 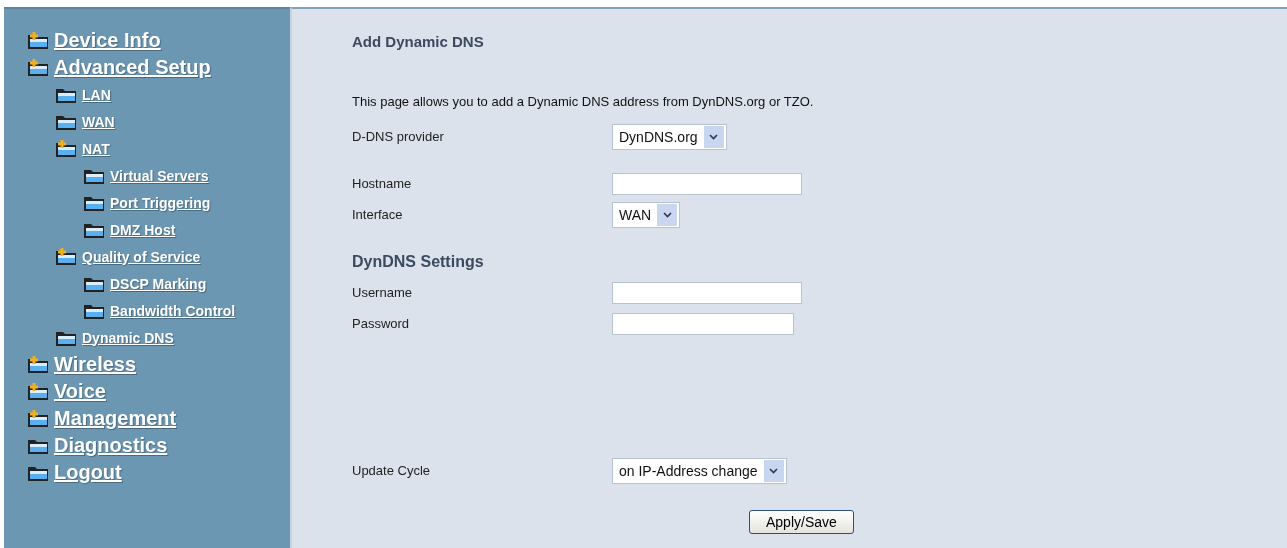 What do you see at coordinates (398, 136) in the screenshot?
I see `field-label: D-DNS provider` at bounding box center [398, 136].